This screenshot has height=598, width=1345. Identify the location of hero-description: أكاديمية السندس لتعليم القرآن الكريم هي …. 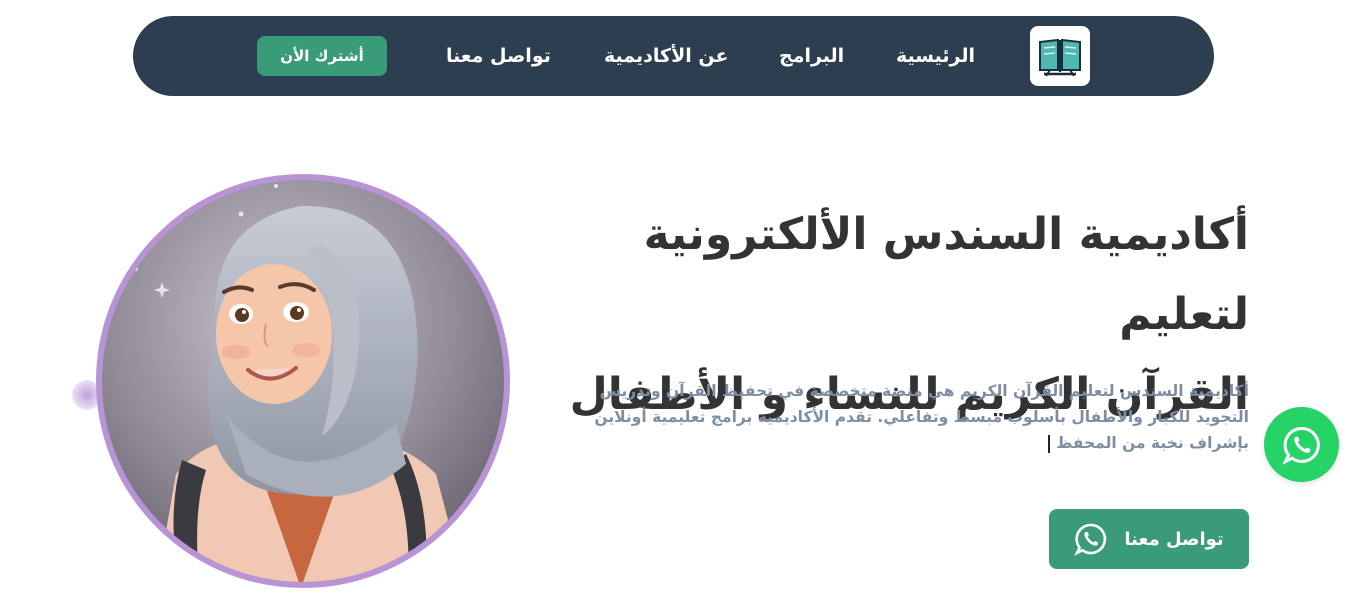
(909, 417).